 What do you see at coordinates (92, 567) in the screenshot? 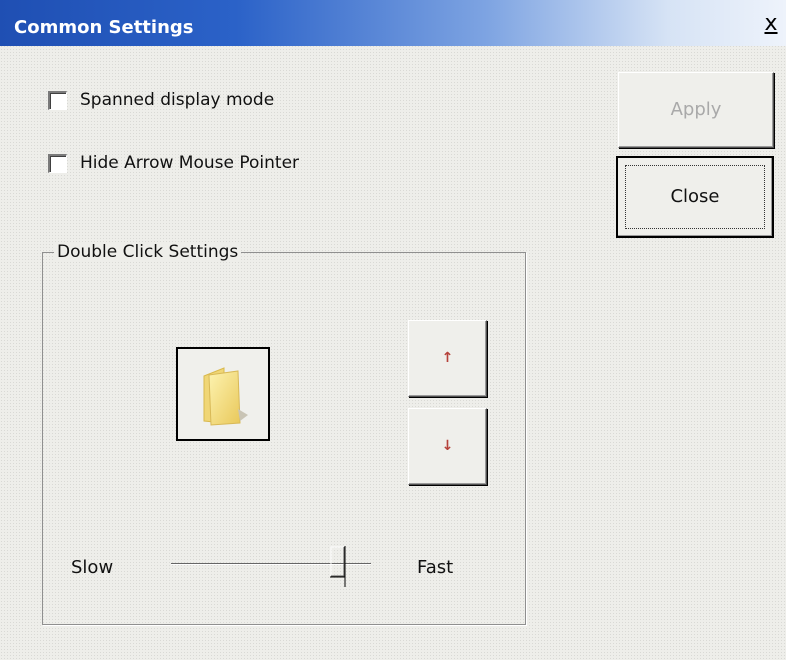
I see `slow-label: Slow` at bounding box center [92, 567].